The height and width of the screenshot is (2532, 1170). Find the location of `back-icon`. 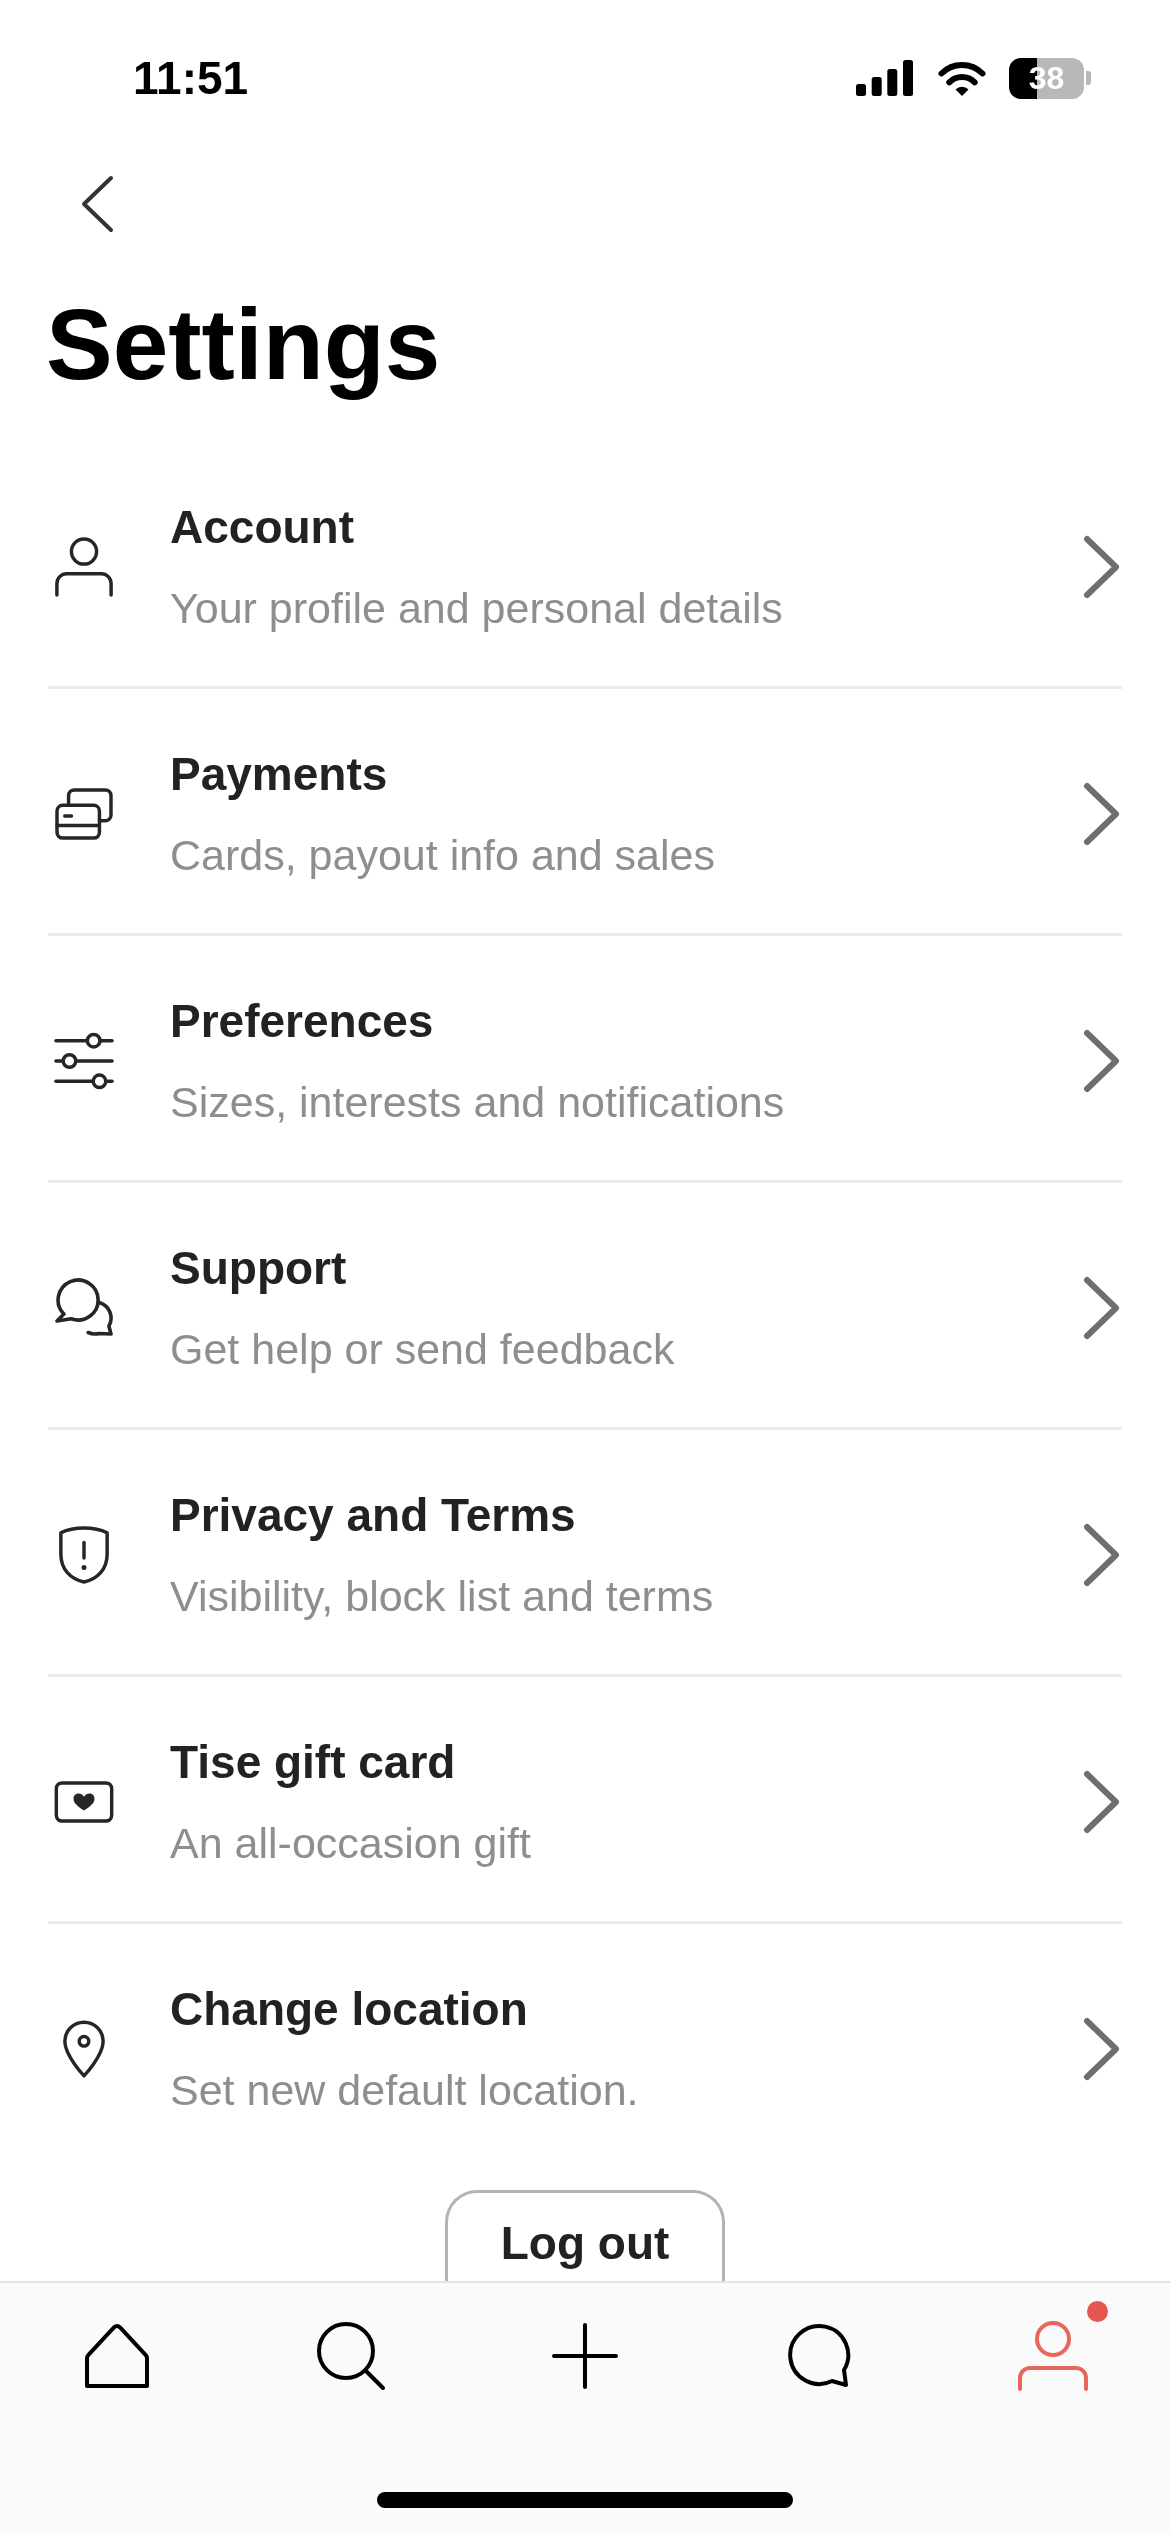

back-icon is located at coordinates (97, 204).